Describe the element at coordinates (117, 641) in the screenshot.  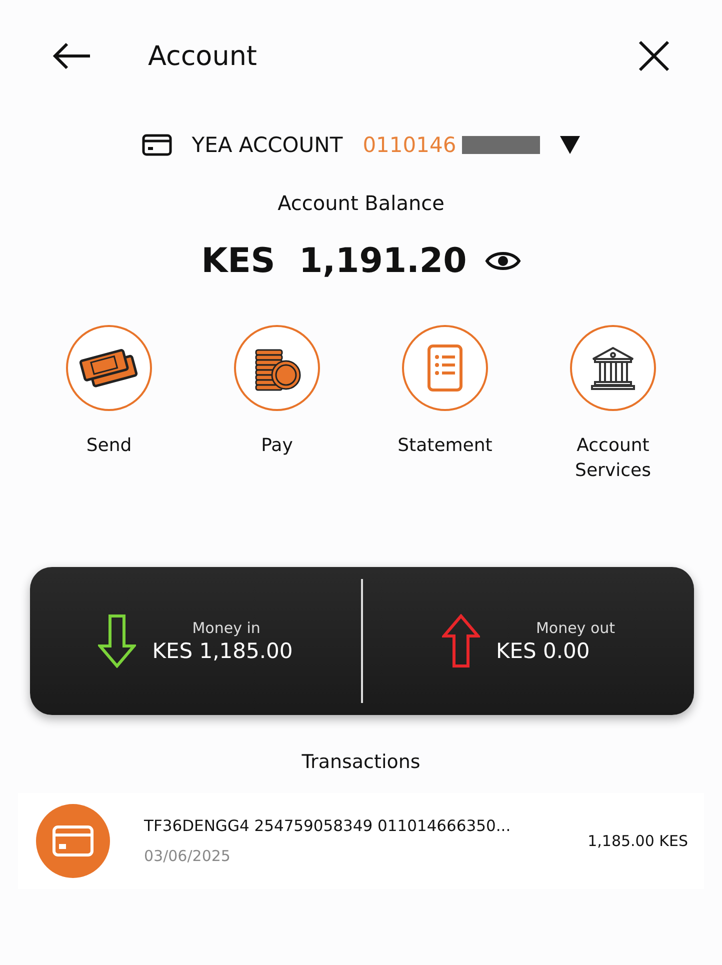
I see `down-arrow-icon` at that location.